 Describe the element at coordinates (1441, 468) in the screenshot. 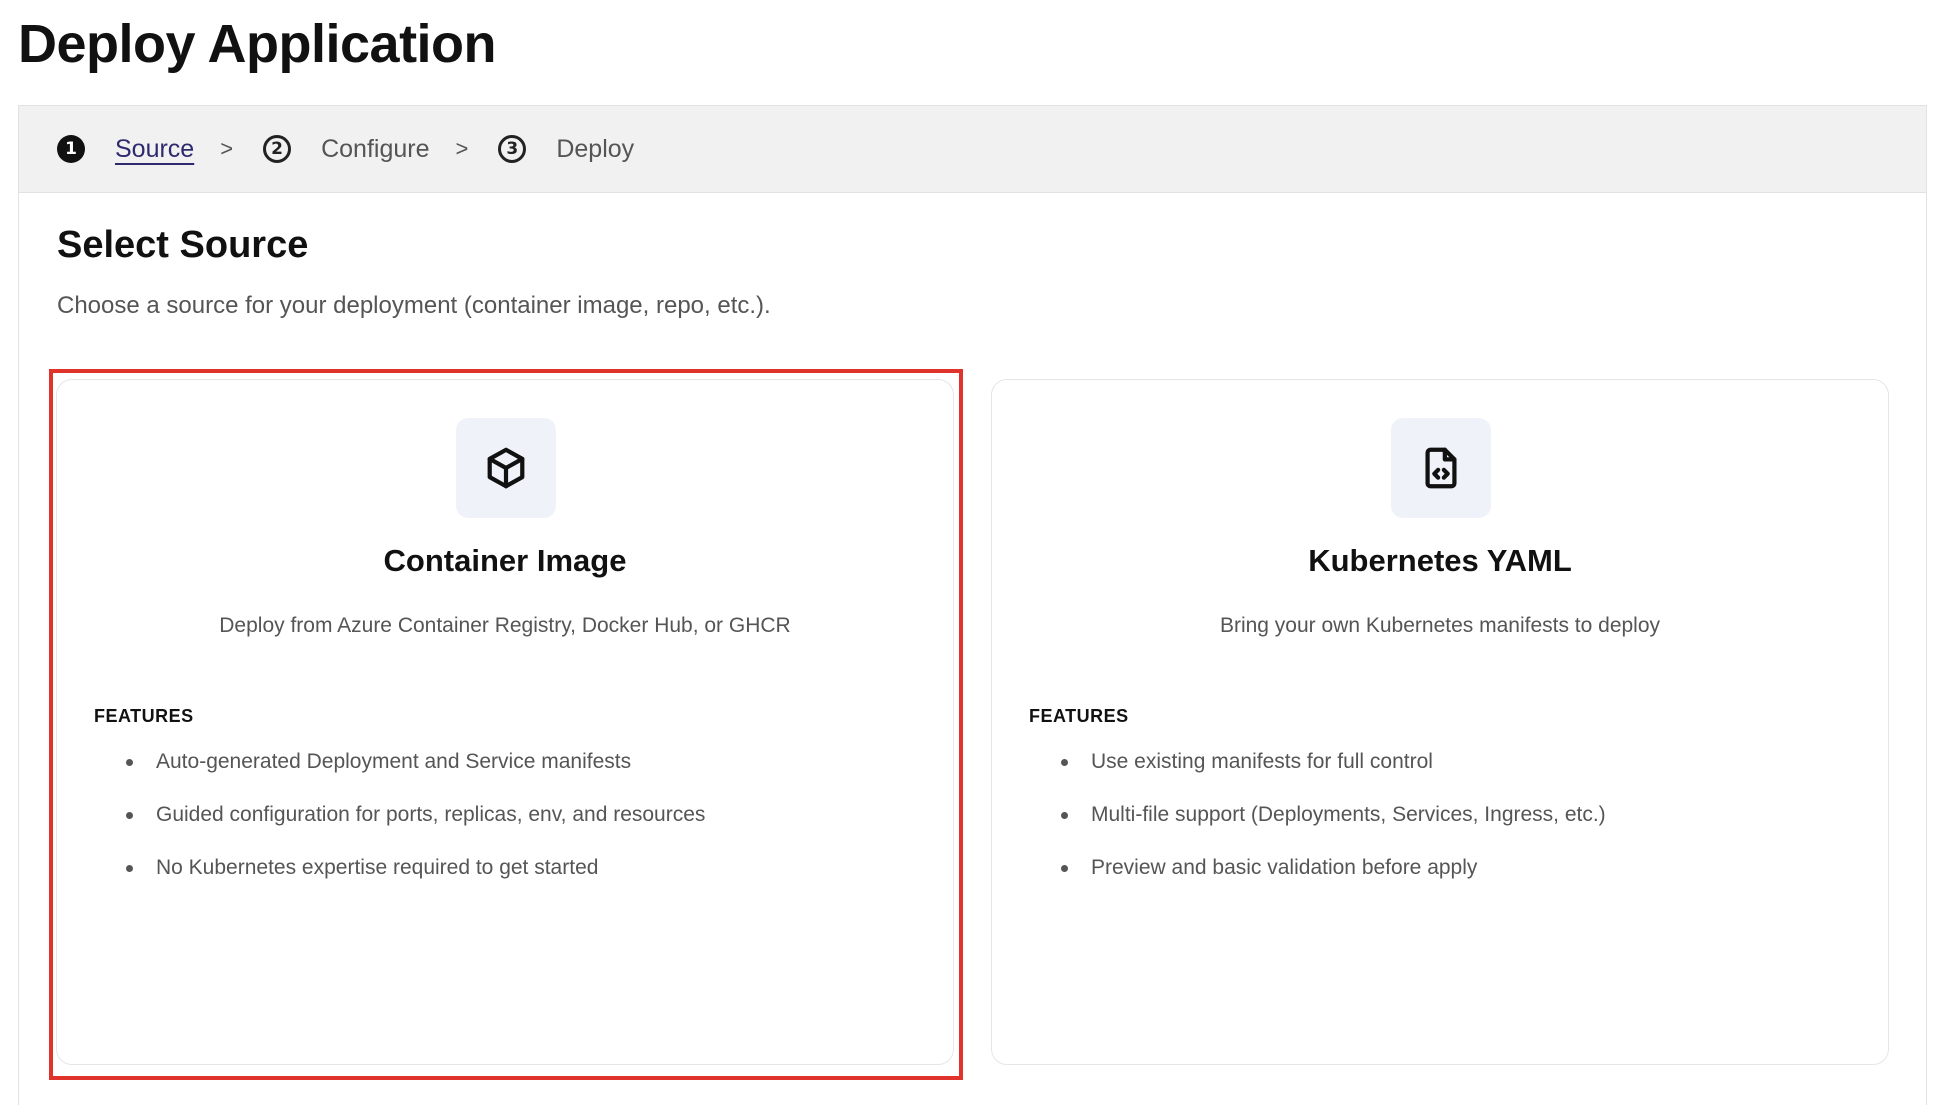

I see `code-file-icon` at that location.